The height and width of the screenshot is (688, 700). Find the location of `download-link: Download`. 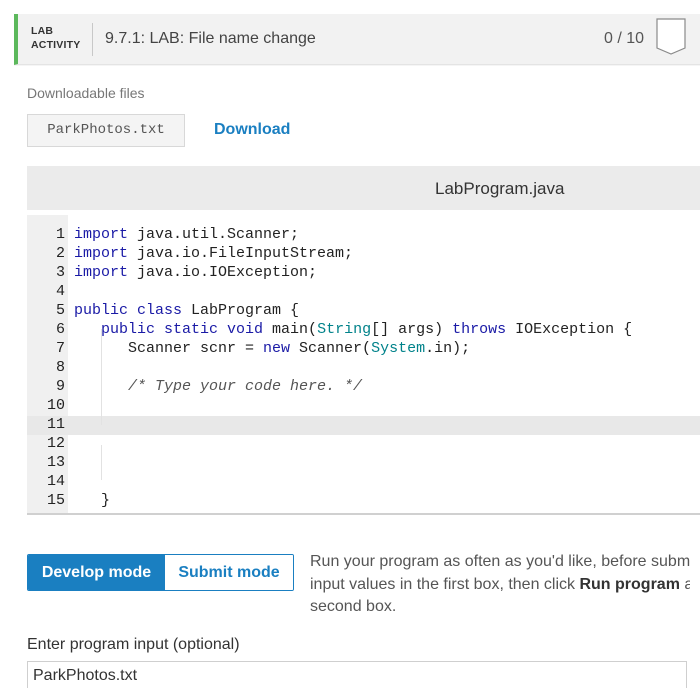

download-link: Download is located at coordinates (252, 130).